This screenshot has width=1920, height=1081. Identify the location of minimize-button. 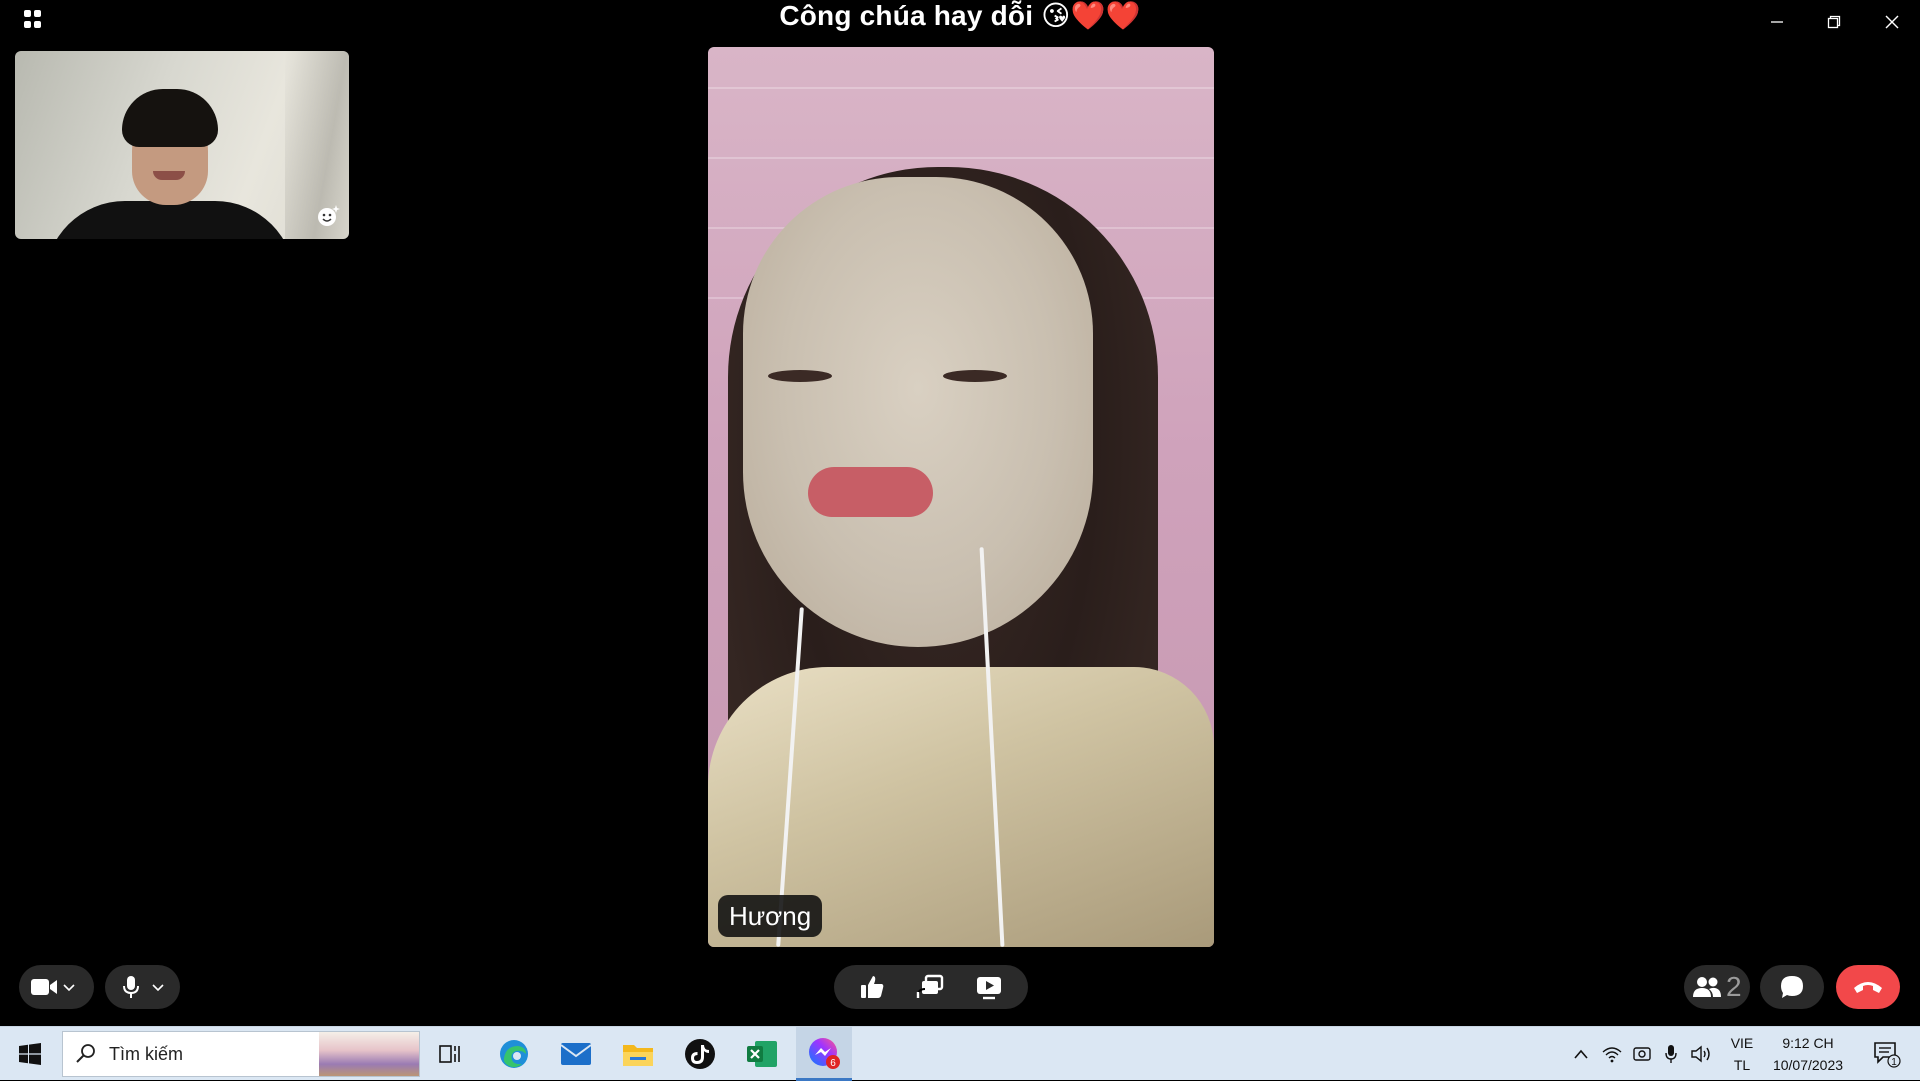
(1777, 22).